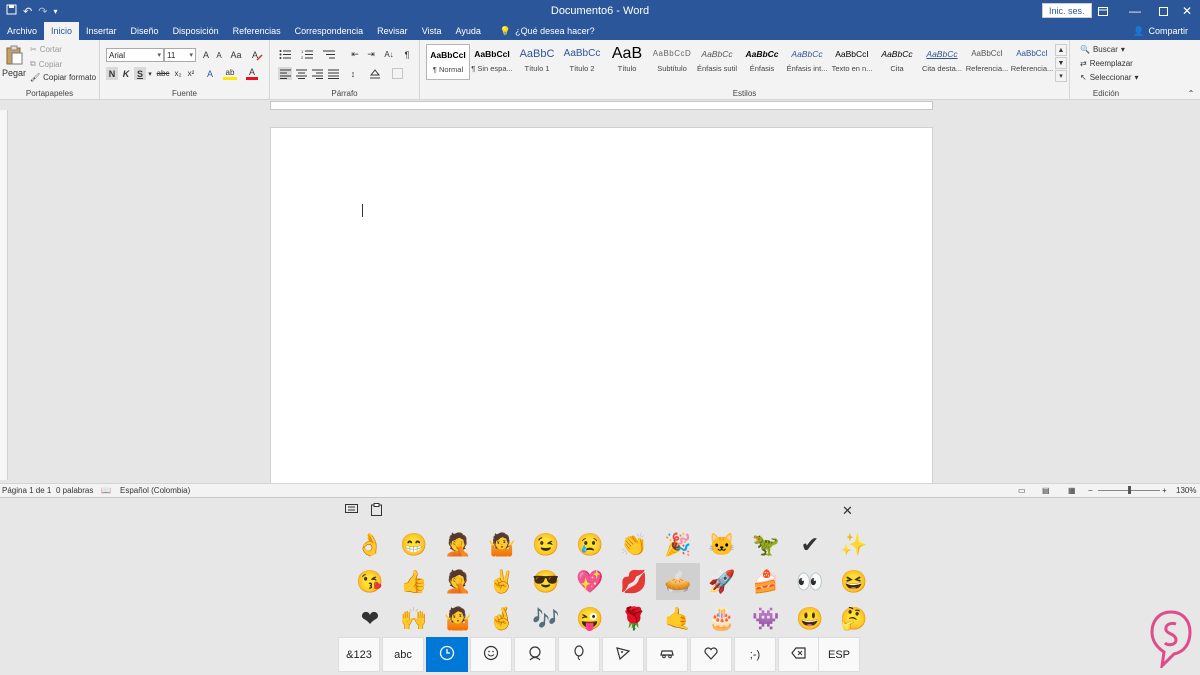 This screenshot has width=1200, height=675. I want to click on subscript-button: x₂, so click(178, 73).